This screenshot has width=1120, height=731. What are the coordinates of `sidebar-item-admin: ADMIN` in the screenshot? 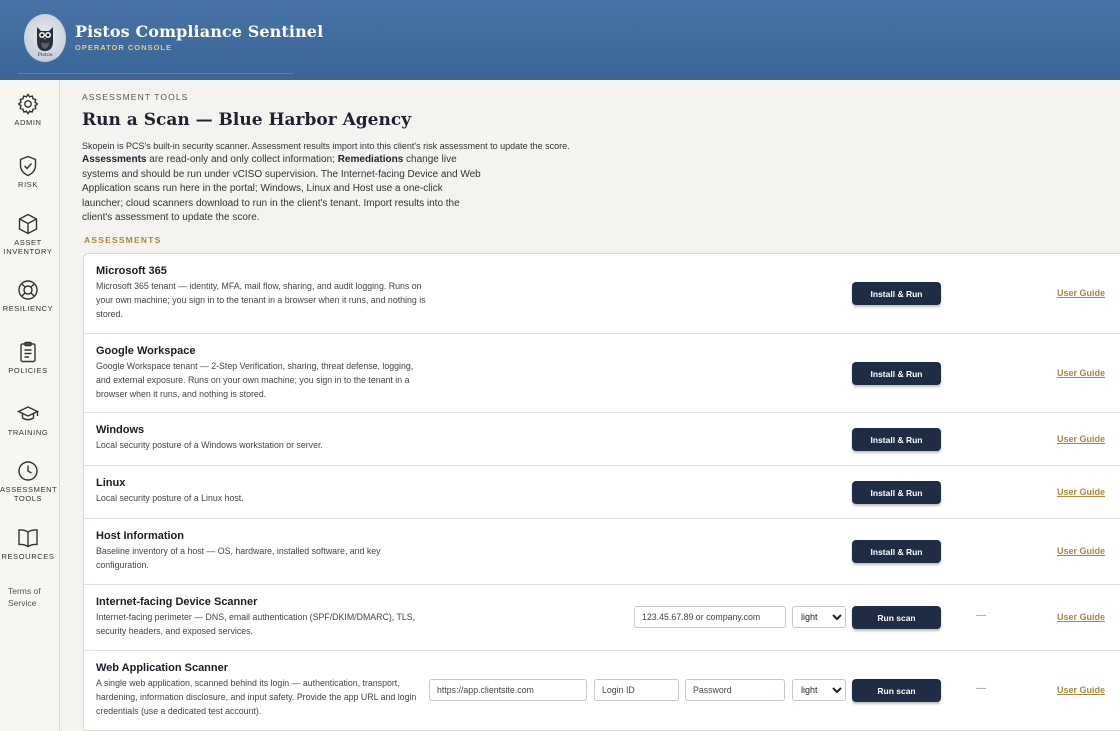 It's located at (28, 110).